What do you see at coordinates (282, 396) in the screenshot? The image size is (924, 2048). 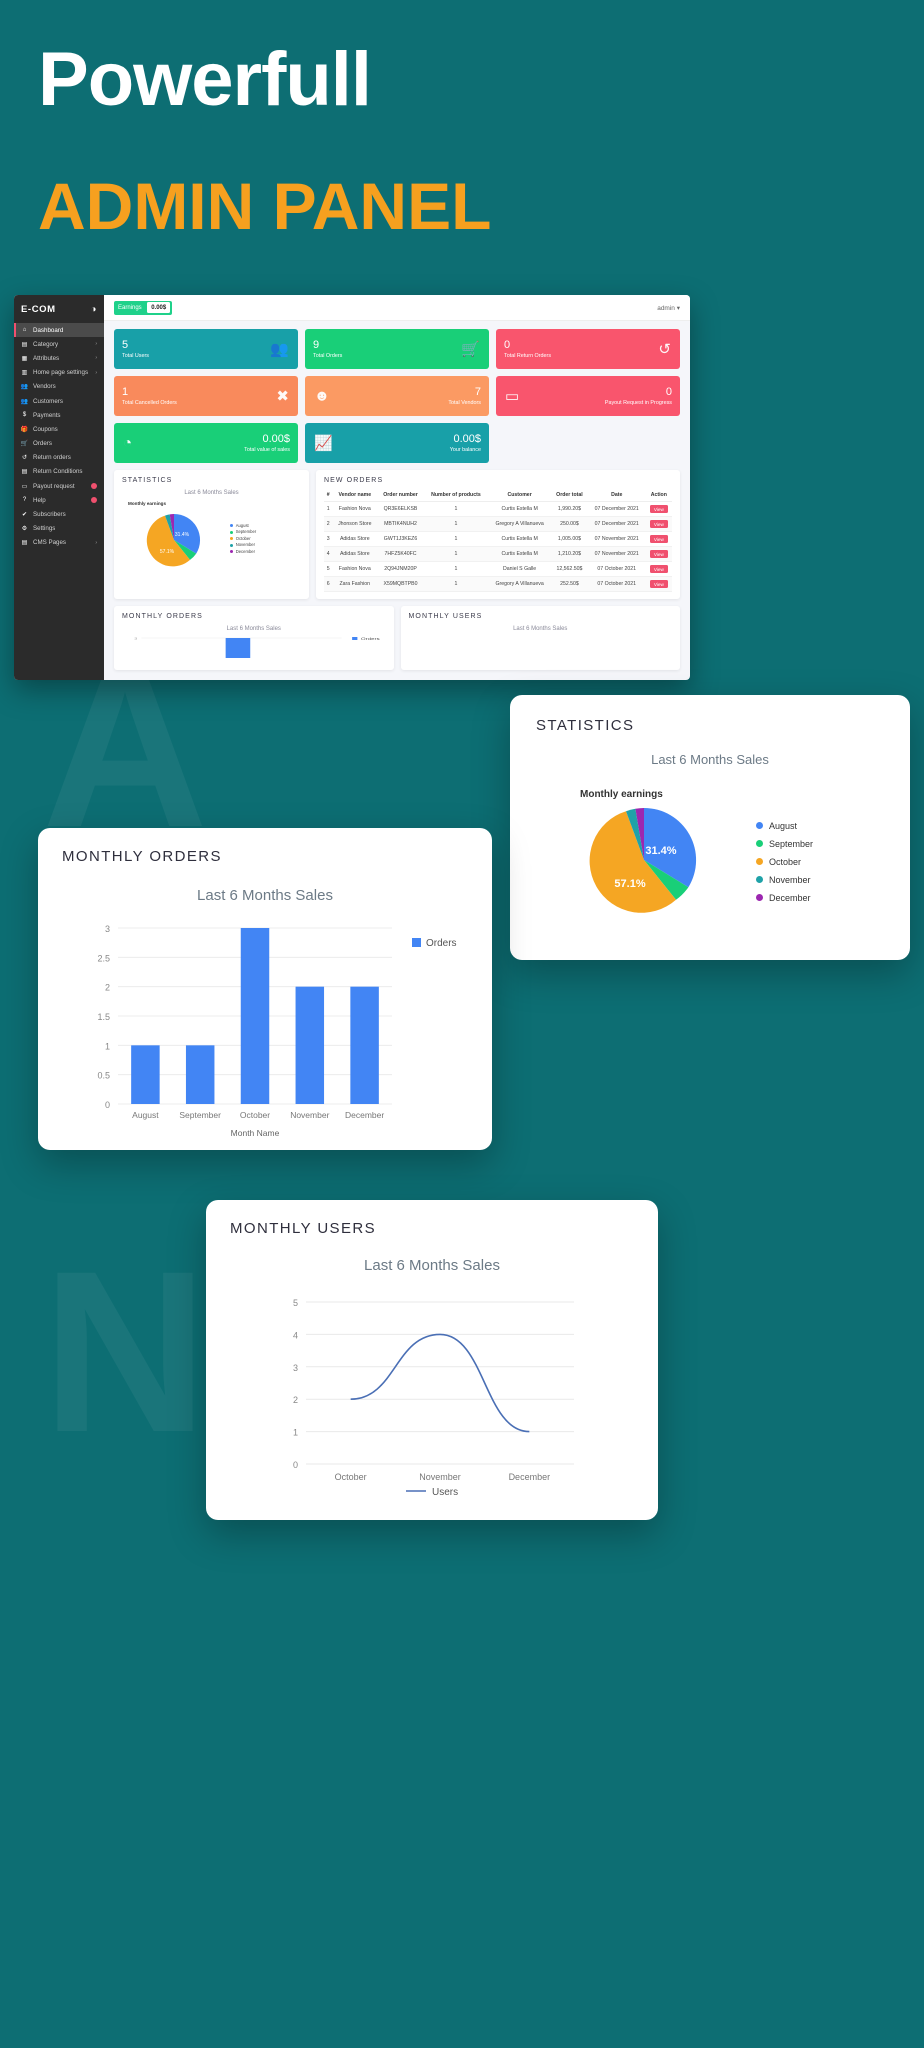 I see `close-icon: ✖` at bounding box center [282, 396].